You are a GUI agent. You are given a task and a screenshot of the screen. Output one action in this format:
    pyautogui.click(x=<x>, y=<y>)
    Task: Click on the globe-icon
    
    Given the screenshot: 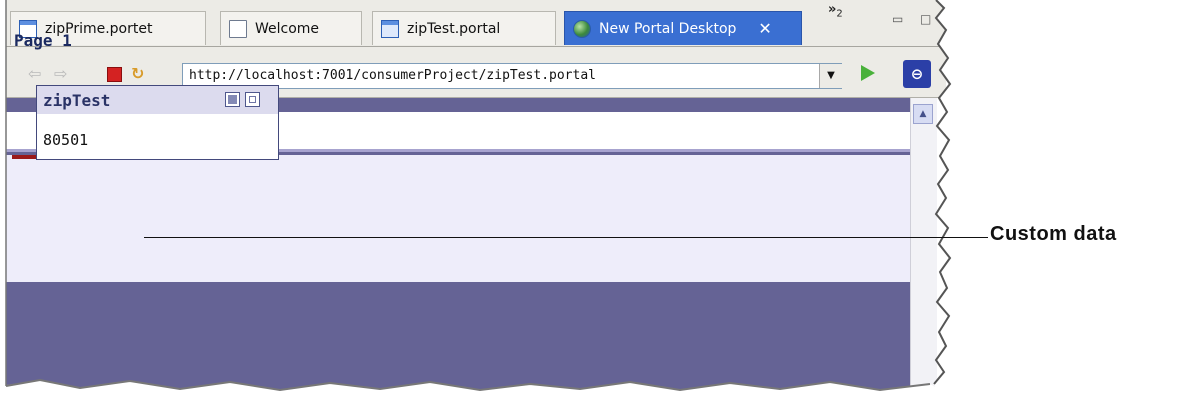 What is the action you would take?
    pyautogui.click(x=582, y=28)
    